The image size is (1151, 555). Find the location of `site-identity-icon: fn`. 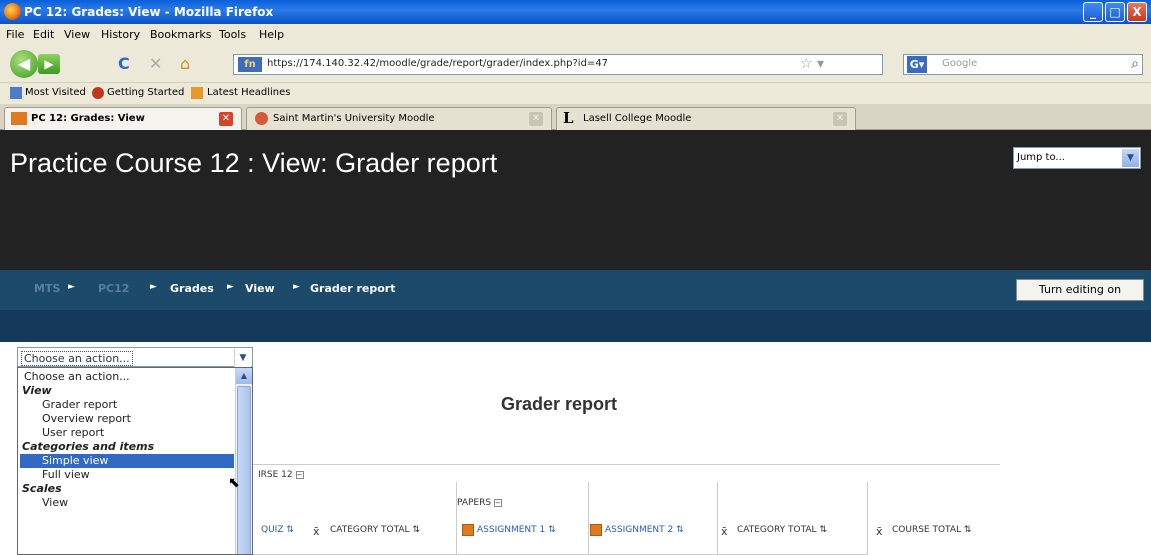

site-identity-icon: fn is located at coordinates (250, 64).